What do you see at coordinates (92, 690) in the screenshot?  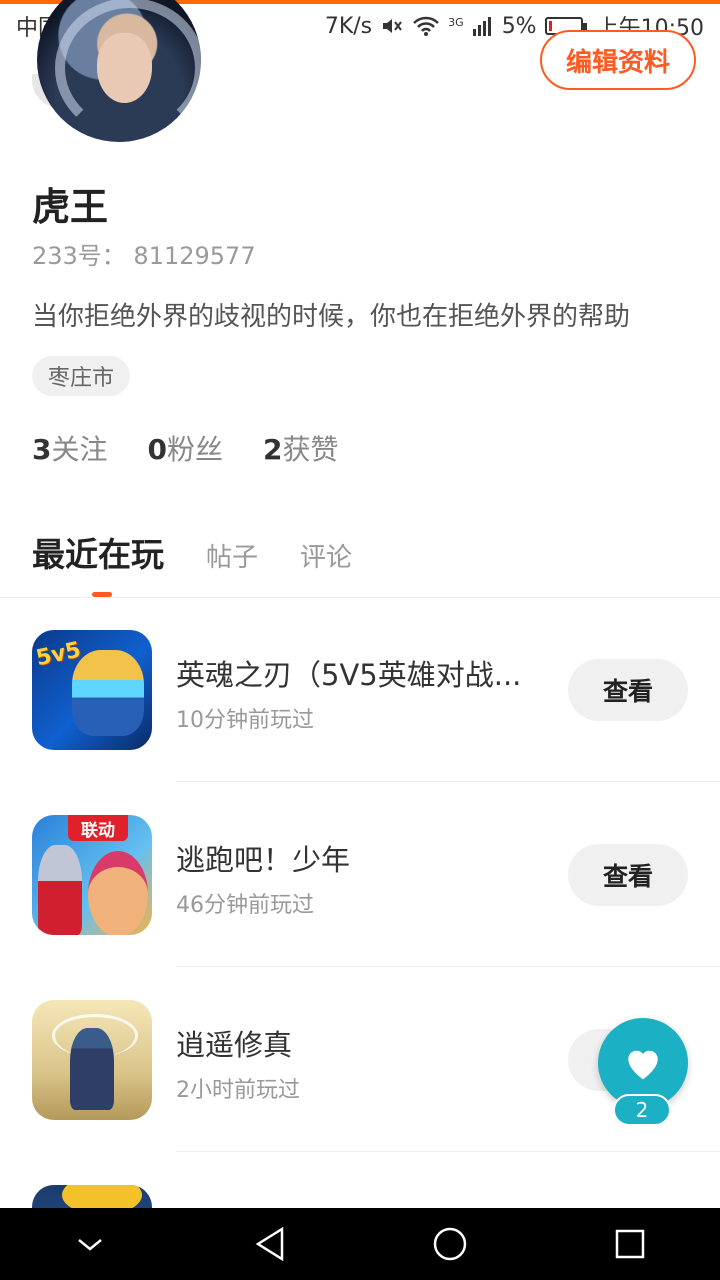 I see `game-icon: 5v5` at bounding box center [92, 690].